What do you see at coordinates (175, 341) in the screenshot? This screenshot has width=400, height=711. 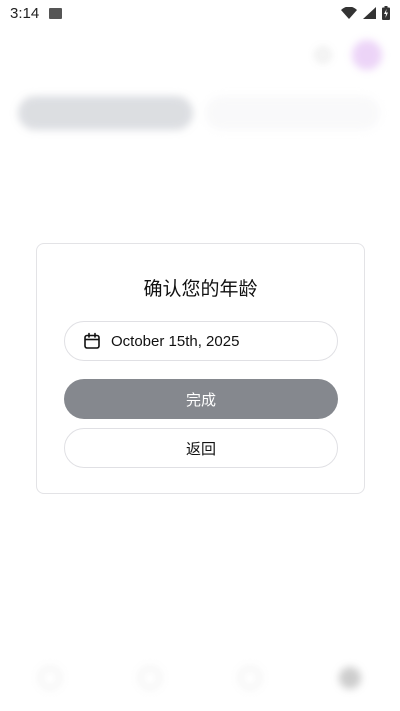 I see `birthdate-value: October 15th, 2025` at bounding box center [175, 341].